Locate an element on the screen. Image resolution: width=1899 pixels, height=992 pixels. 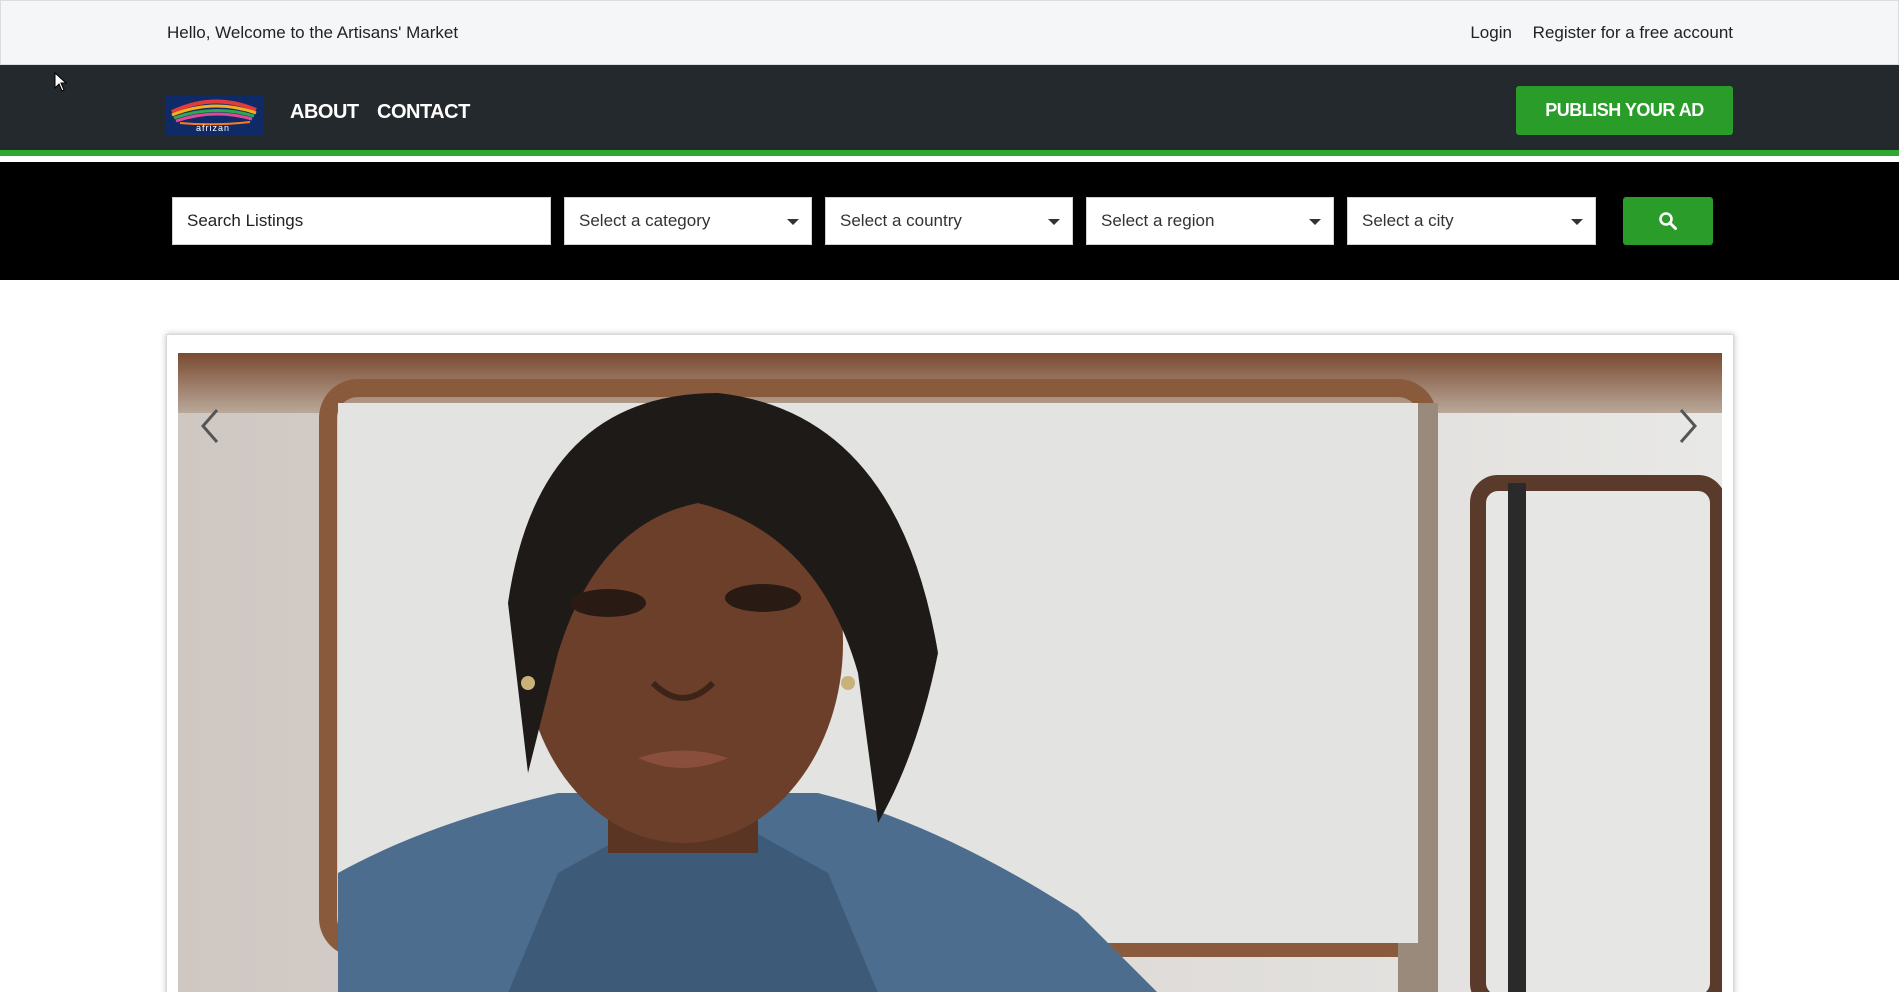
login-link: Login is located at coordinates (1491, 32).